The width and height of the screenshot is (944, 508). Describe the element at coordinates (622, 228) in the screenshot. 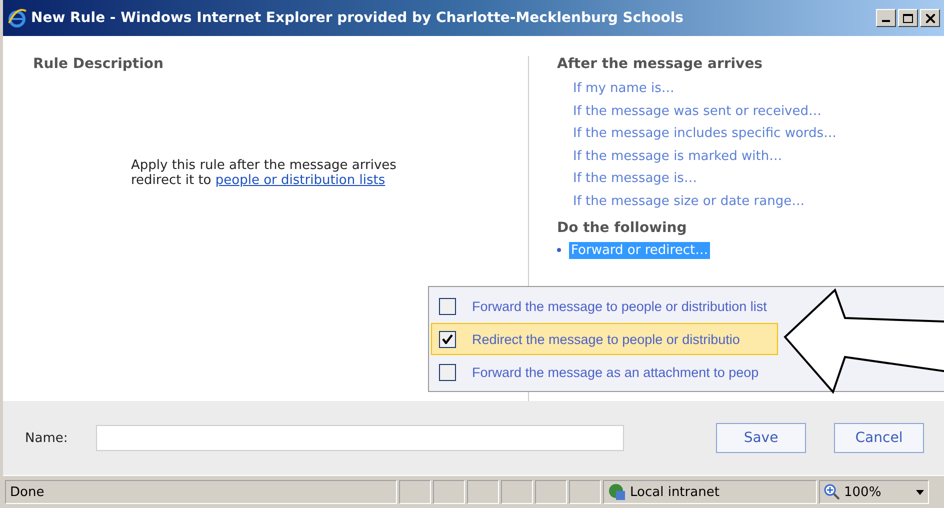

I see `actions-heading: Do the following` at that location.